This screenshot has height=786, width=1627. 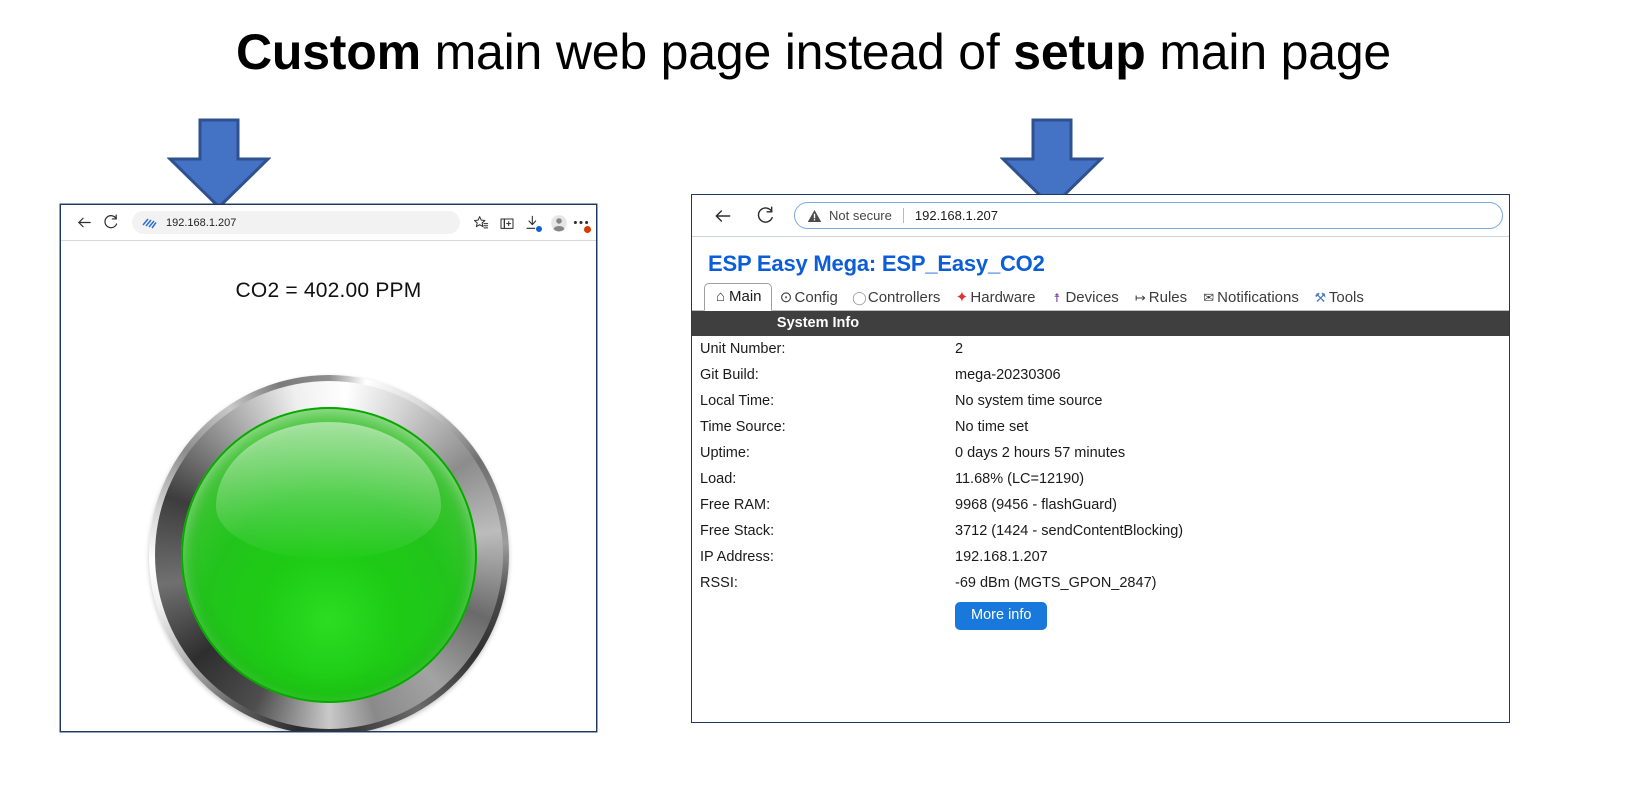 I want to click on home-icon: ⌂, so click(x=720, y=296).